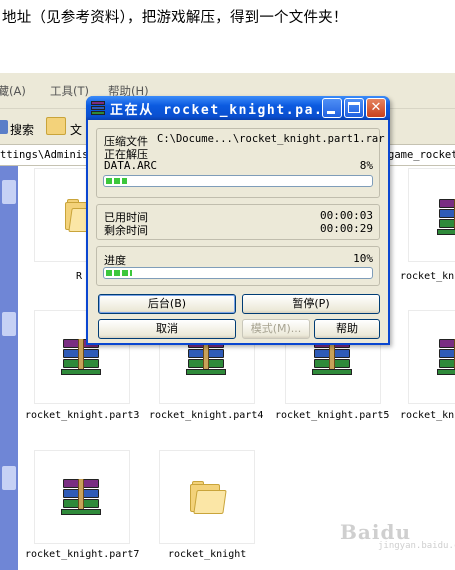 This screenshot has height=570, width=455. What do you see at coordinates (98, 108) in the screenshot?
I see `winrar-icon` at bounding box center [98, 108].